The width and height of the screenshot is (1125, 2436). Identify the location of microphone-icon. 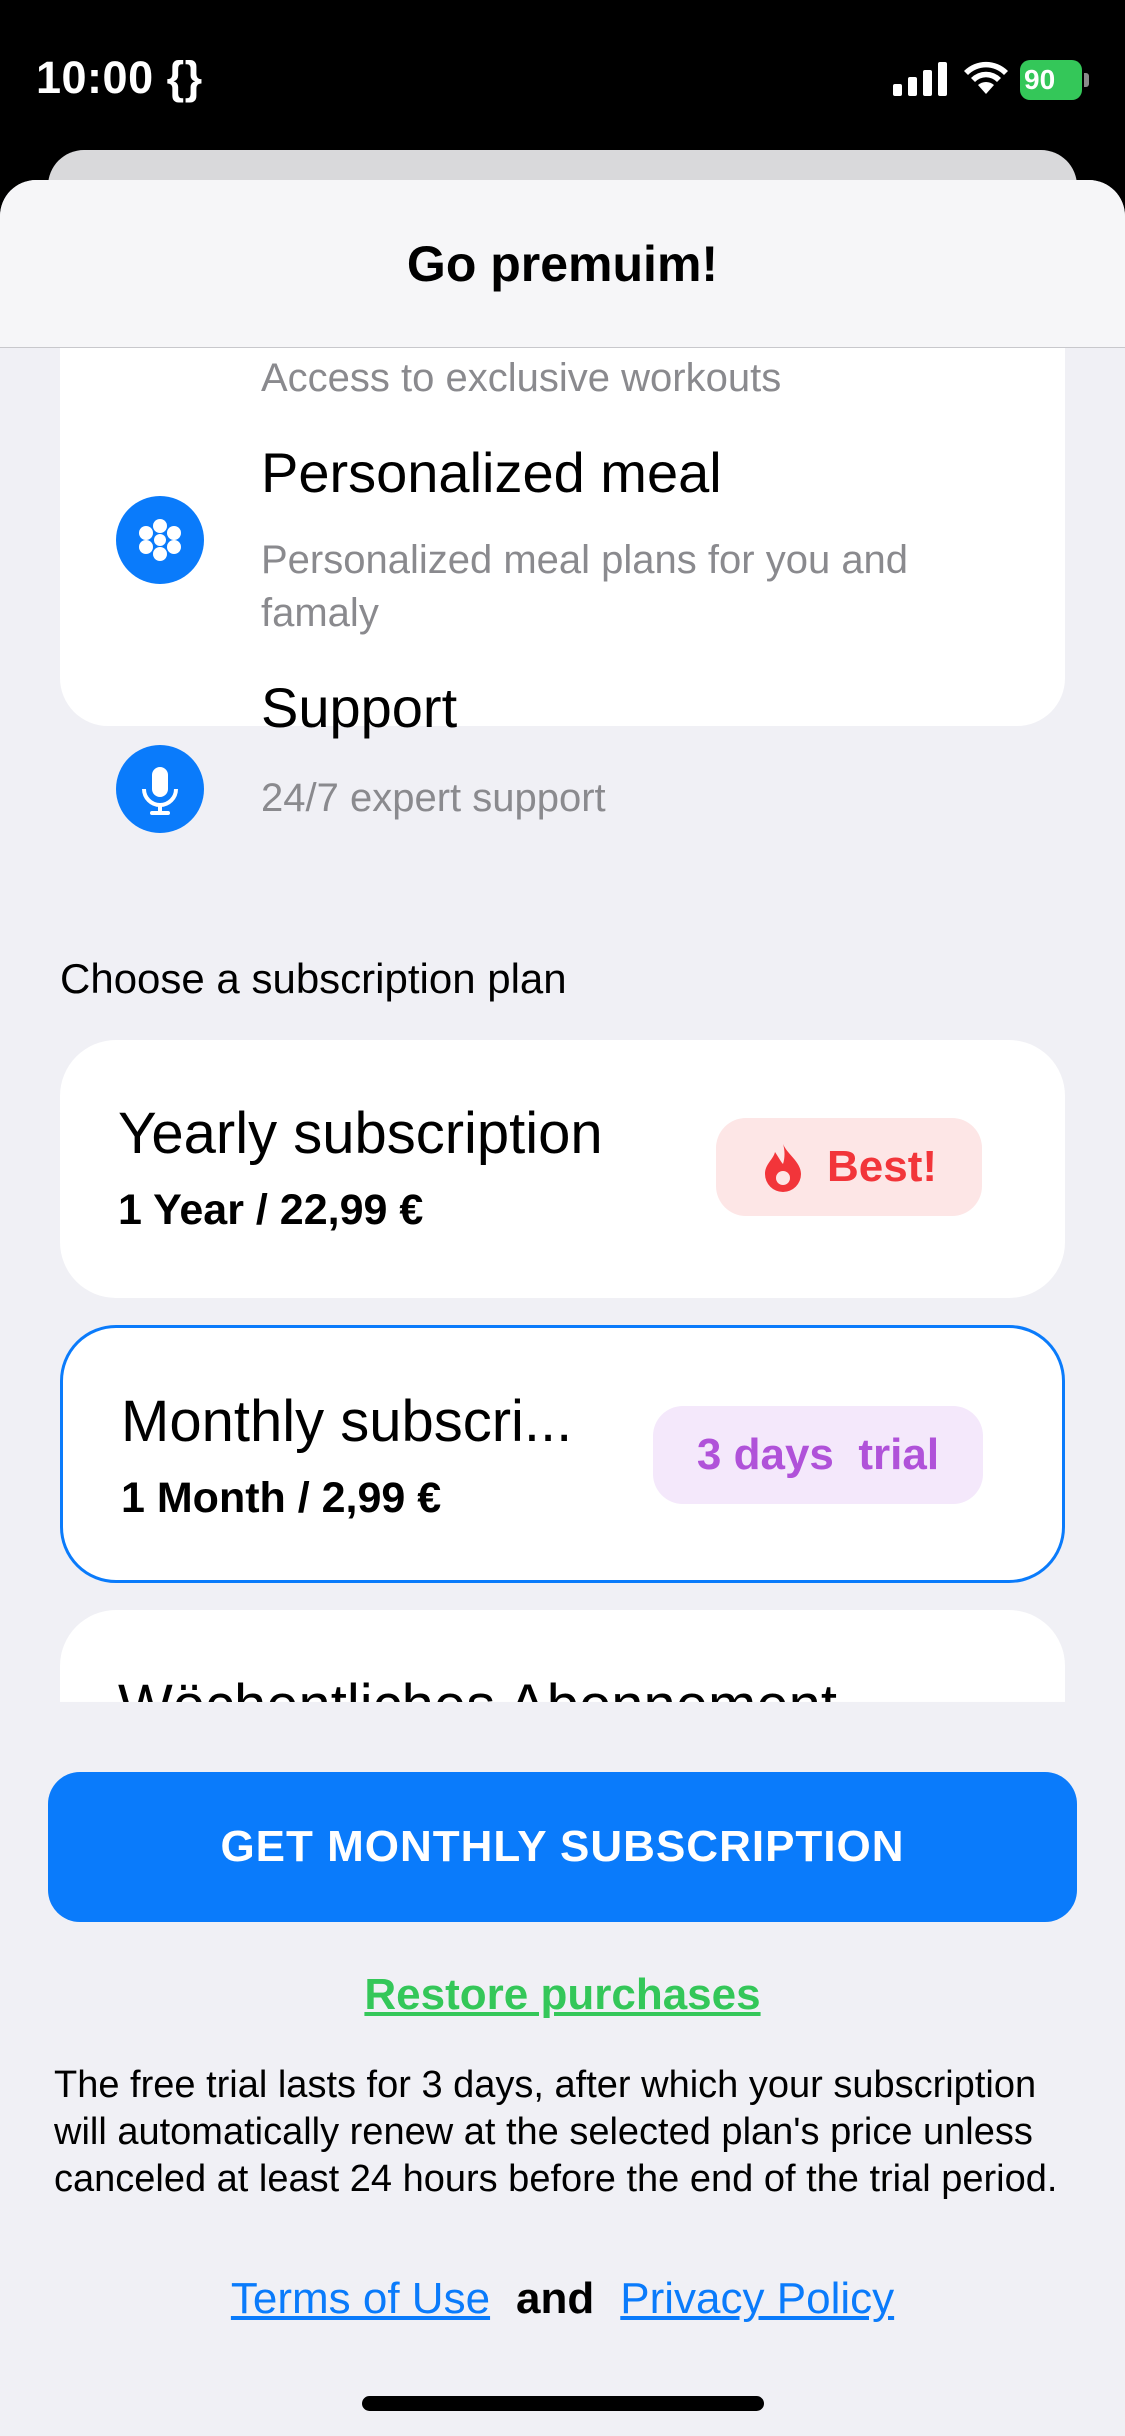
(160, 789).